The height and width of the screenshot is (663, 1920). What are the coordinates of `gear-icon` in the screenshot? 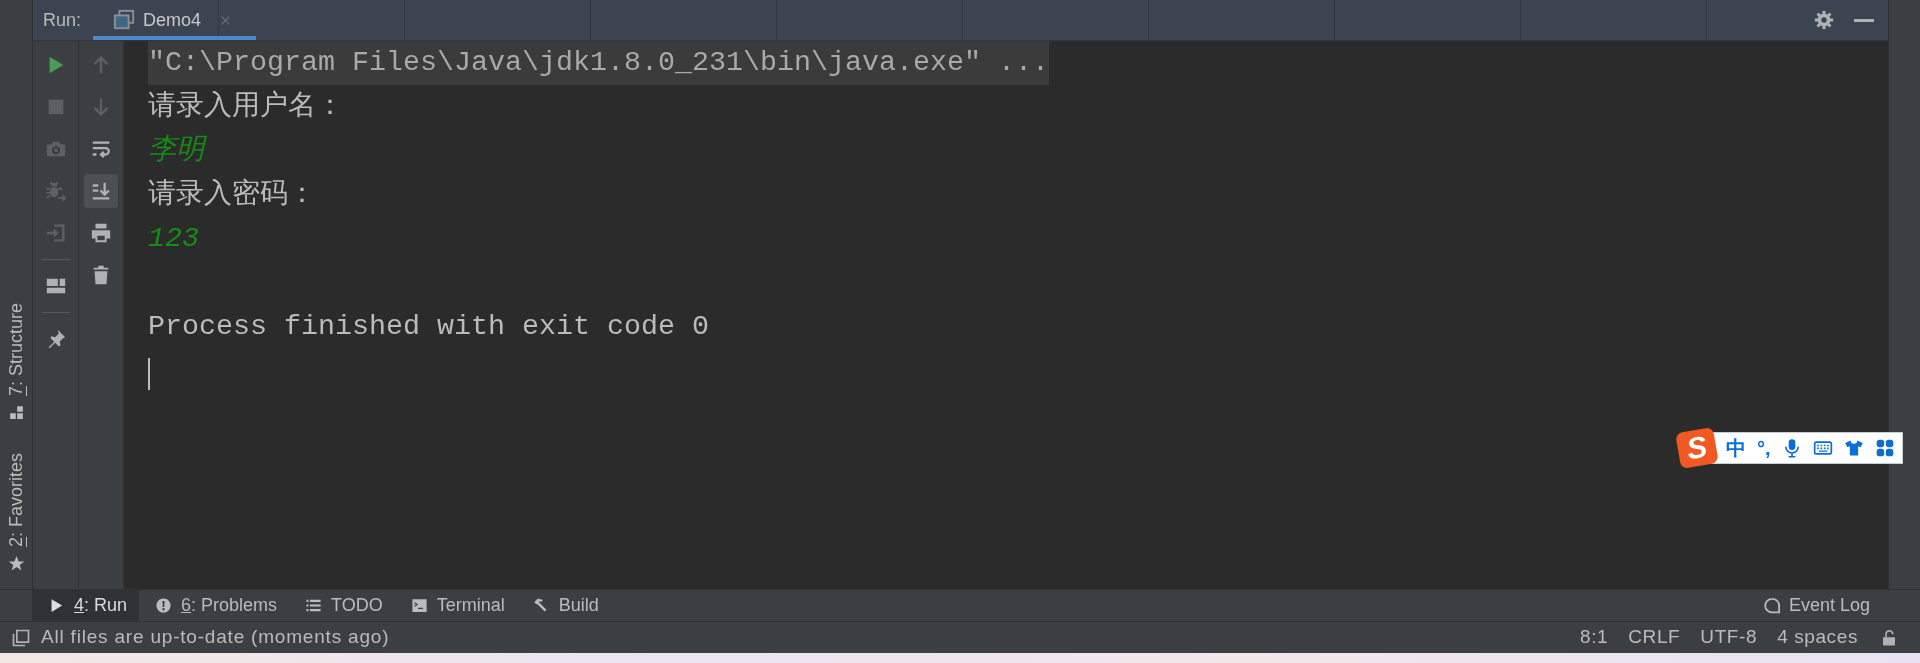 It's located at (1824, 20).